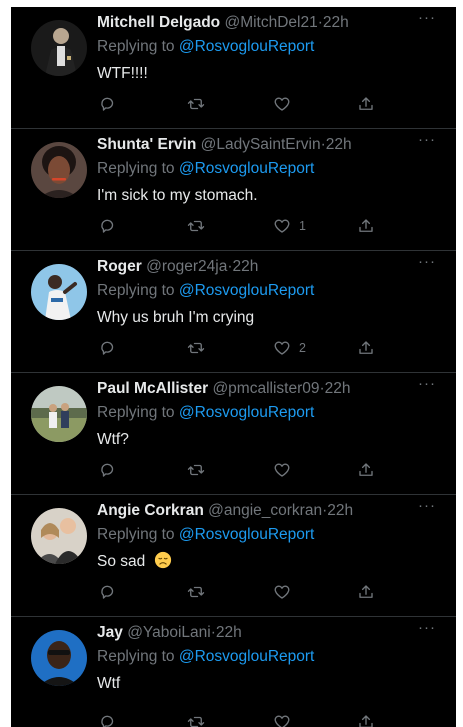 Image resolution: width=463 pixels, height=727 pixels. Describe the element at coordinates (186, 266) in the screenshot. I see `author-handle: @roger24ja` at that location.